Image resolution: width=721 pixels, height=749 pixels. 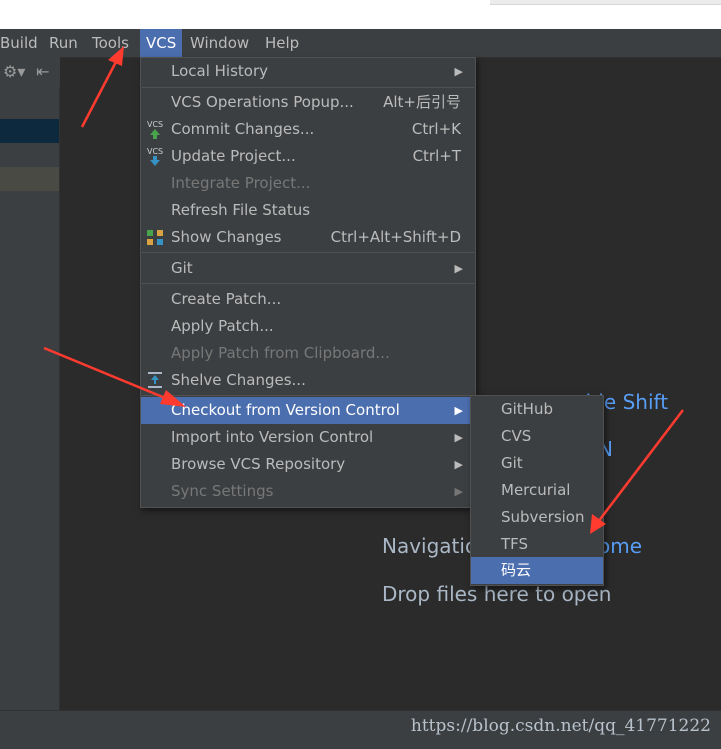 I want to click on submenu-item-github: GitHub, so click(x=537, y=409).